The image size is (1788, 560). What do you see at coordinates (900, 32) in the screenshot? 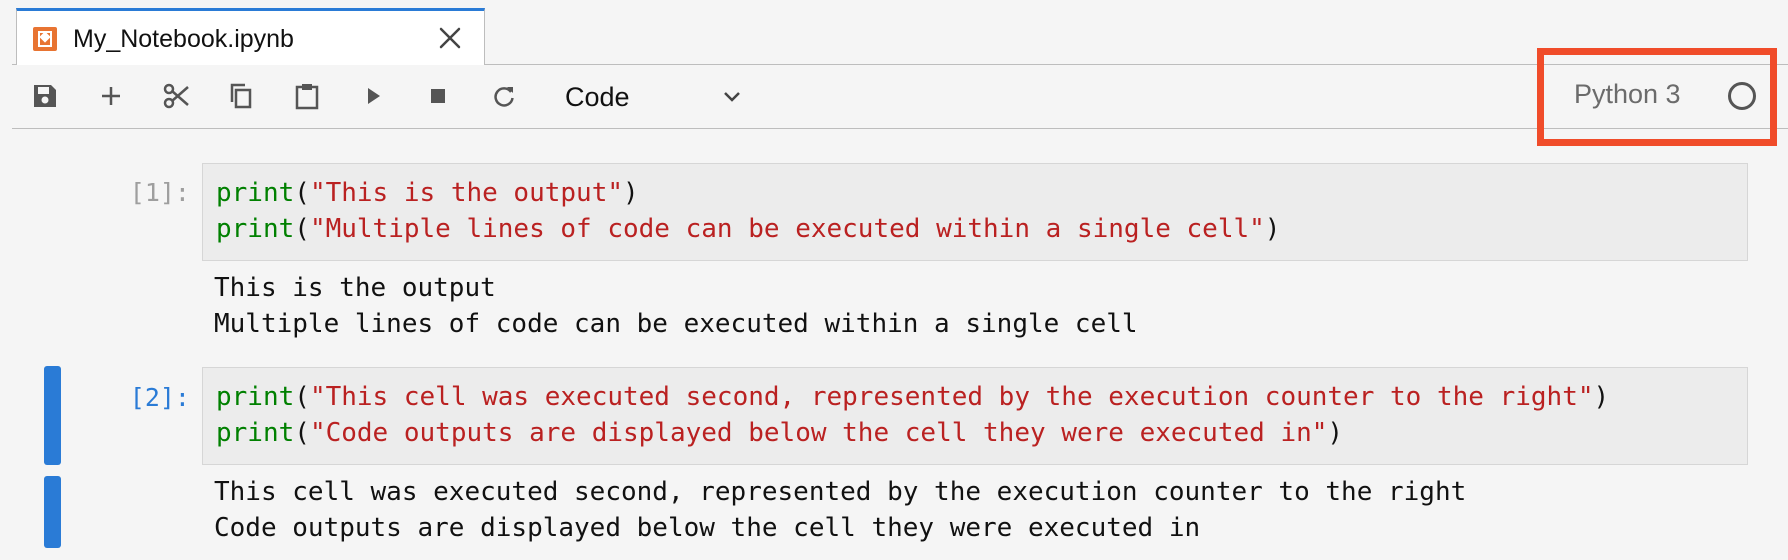
I see `tab-bar: My_Notebook.ipynb` at bounding box center [900, 32].